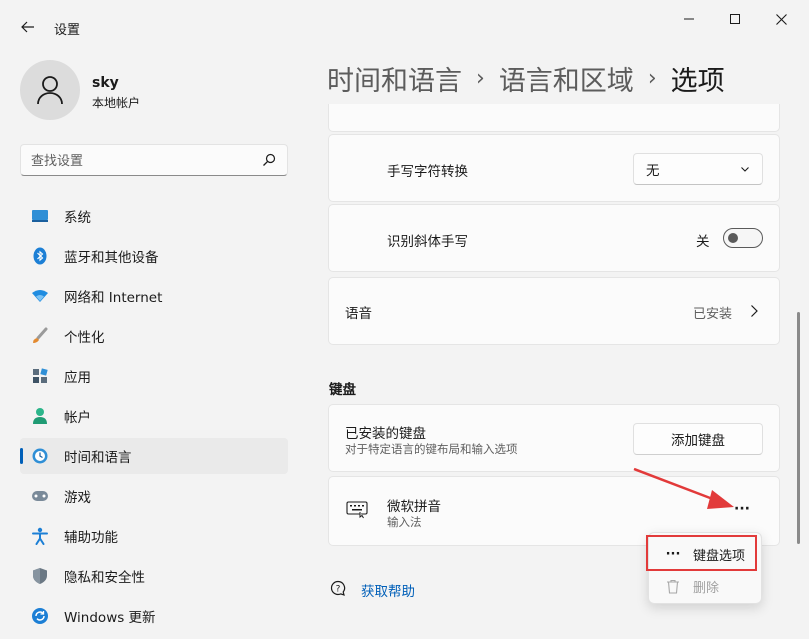  I want to click on active-indicator, so click(21, 456).